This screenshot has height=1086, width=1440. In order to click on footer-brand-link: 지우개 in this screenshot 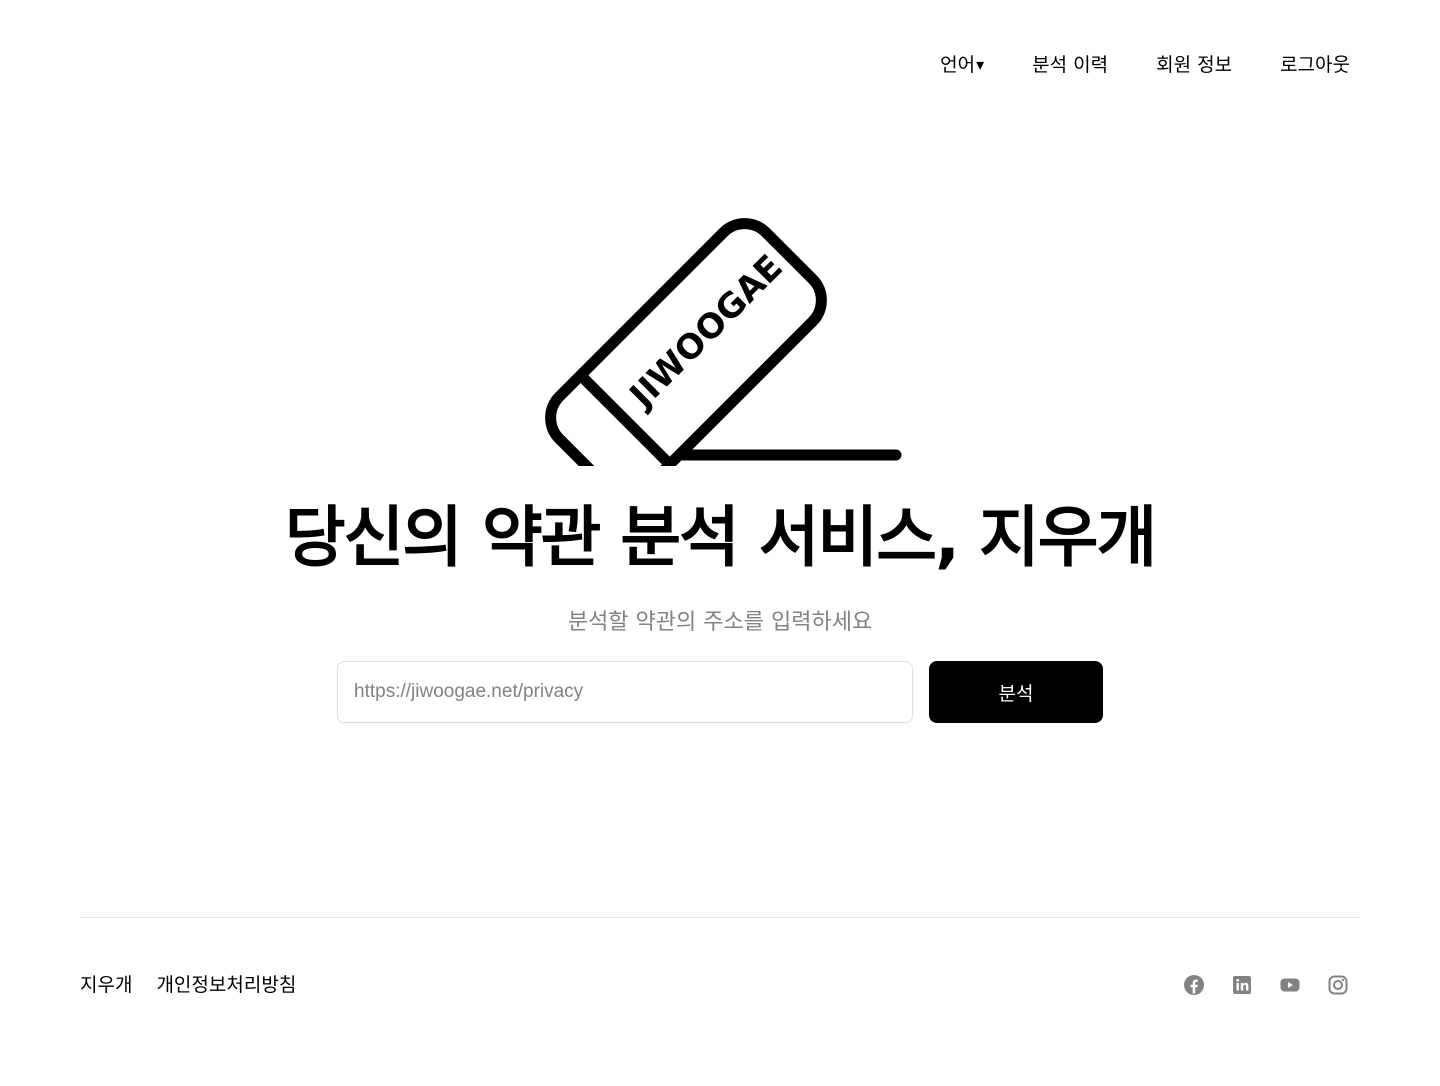, I will do `click(106, 983)`.